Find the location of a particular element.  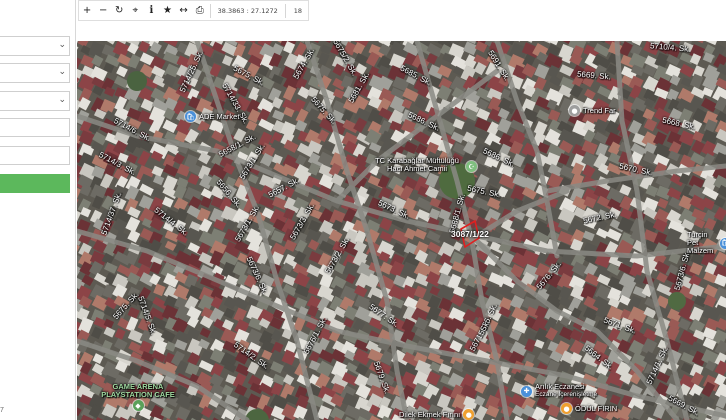

poi-dilek-ekmek: ● Dilek Ekmek Fırını is located at coordinates (437, 414).